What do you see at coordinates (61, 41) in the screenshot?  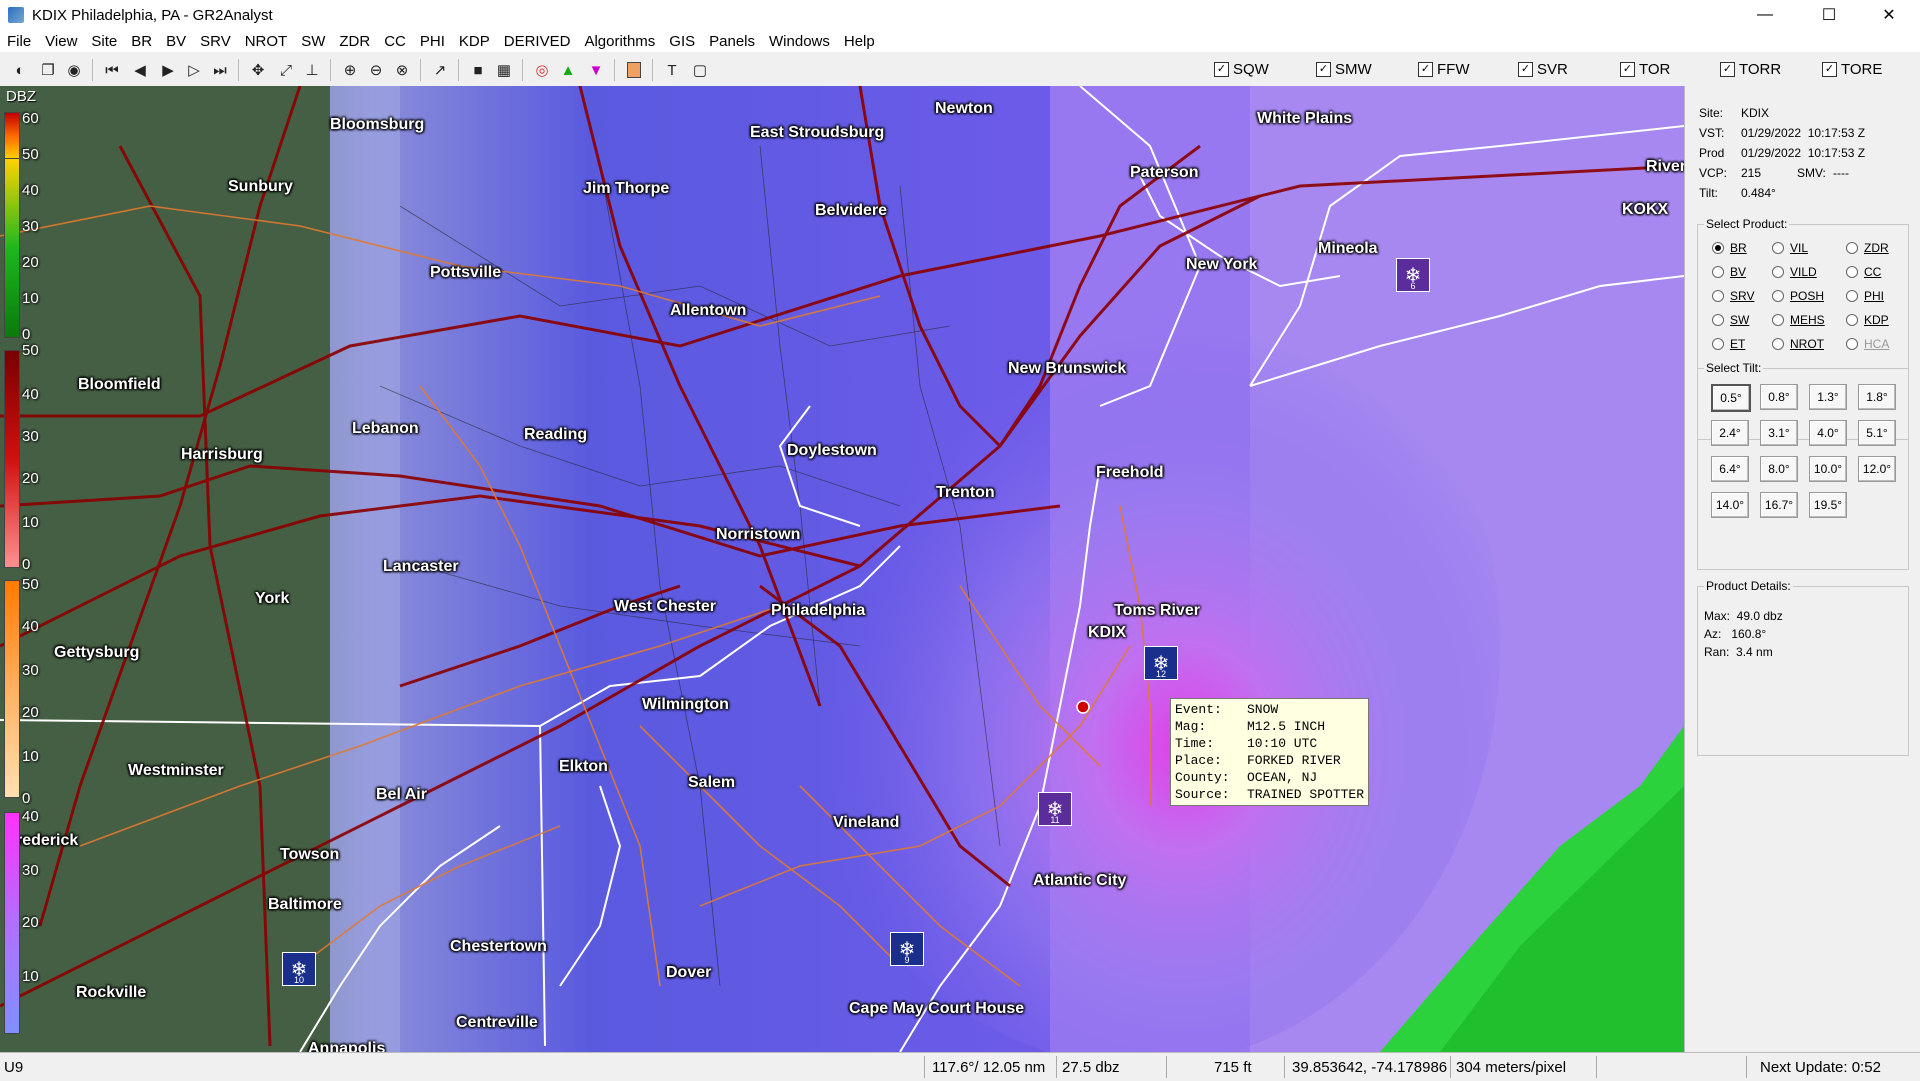 I see `menu-view: View` at bounding box center [61, 41].